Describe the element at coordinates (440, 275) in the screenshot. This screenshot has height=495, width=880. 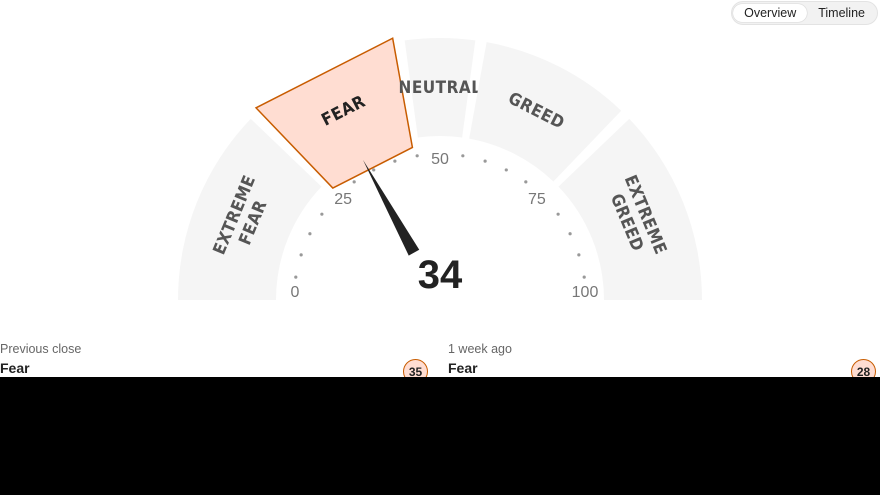
I see `gauge-value: 34` at that location.